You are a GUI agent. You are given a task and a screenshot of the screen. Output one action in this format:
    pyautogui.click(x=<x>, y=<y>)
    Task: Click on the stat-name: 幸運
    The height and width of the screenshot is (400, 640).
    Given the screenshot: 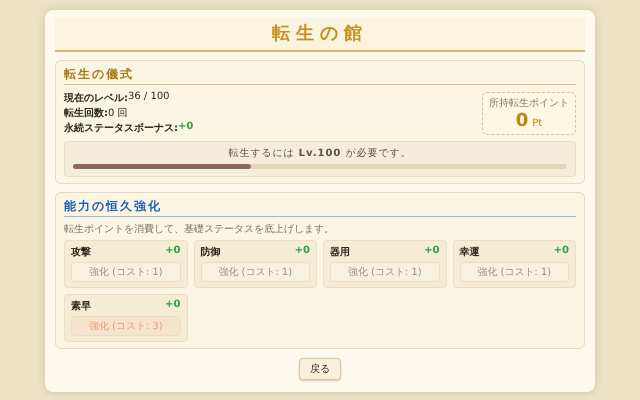 What is the action you would take?
    pyautogui.click(x=470, y=252)
    